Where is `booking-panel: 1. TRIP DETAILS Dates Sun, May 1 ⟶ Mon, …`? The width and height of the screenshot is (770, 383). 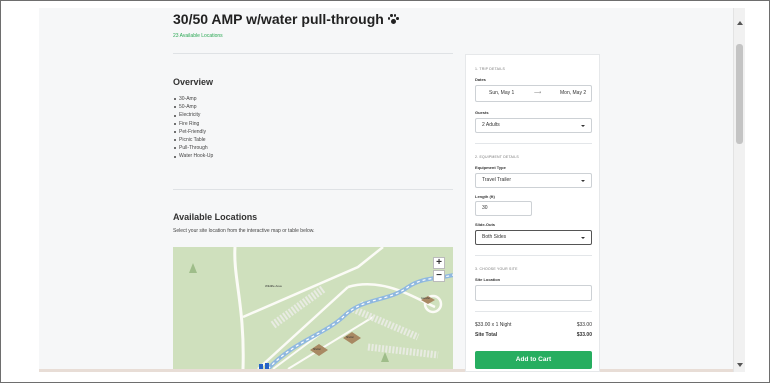 booking-panel: 1. TRIP DETAILS Dates Sun, May 1 ⟶ Mon, … is located at coordinates (532, 213).